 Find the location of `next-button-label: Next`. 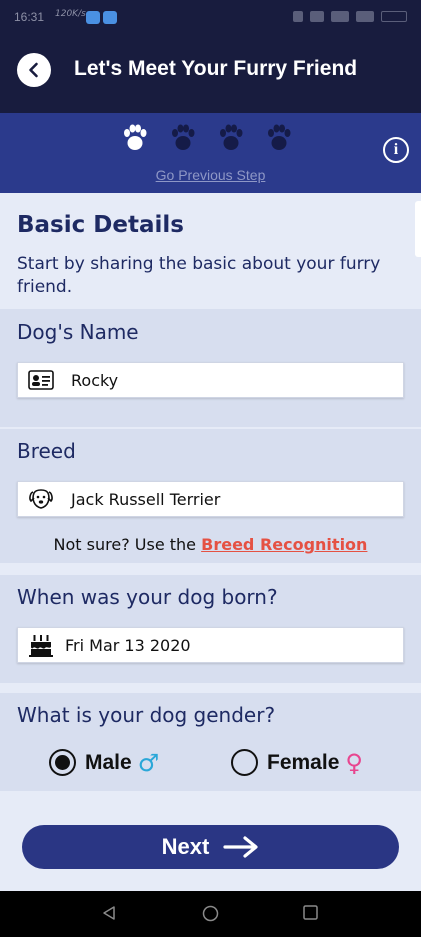

next-button-label: Next is located at coordinates (185, 846).